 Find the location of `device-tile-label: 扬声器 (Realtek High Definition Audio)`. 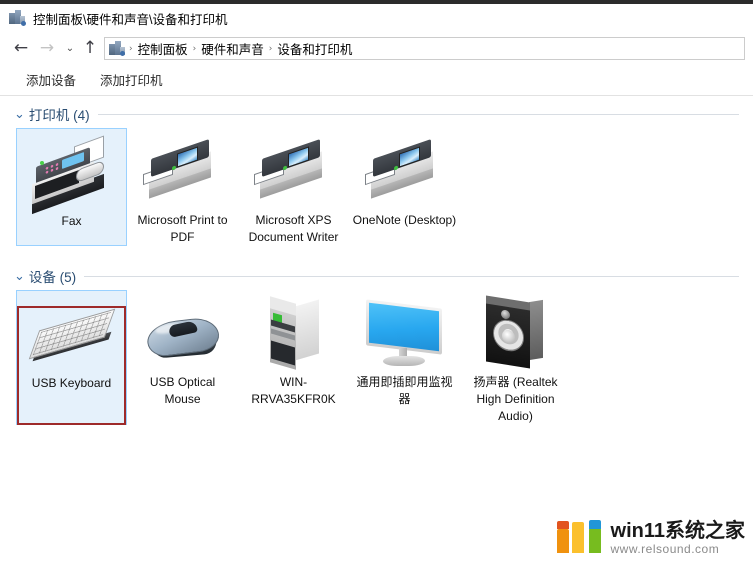

device-tile-label: 扬声器 (Realtek High Definition Audio) is located at coordinates (515, 399).